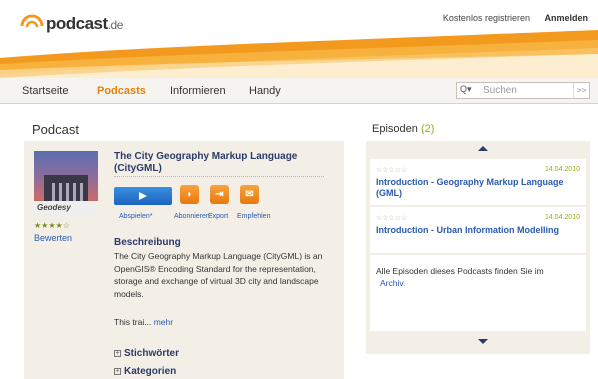  I want to click on cover-label: Geodesy, so click(66, 208).